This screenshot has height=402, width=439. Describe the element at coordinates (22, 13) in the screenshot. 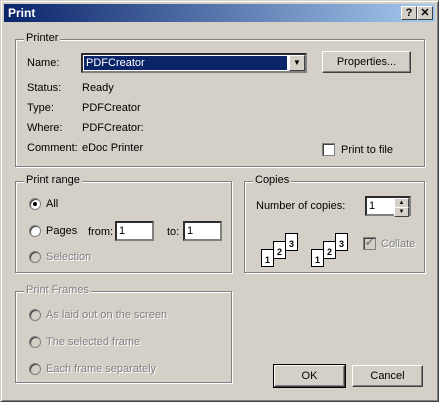

I see `window-title: Print` at that location.